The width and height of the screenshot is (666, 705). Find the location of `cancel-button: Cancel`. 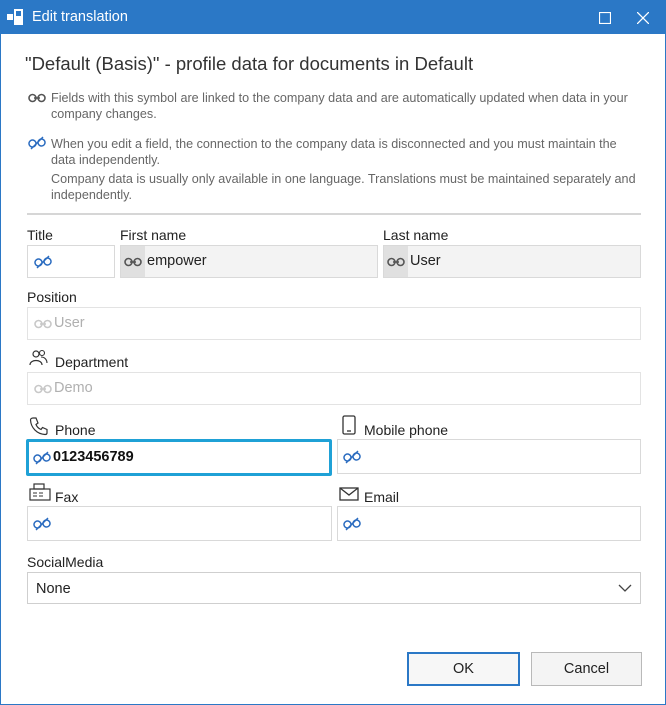

cancel-button: Cancel is located at coordinates (586, 669).